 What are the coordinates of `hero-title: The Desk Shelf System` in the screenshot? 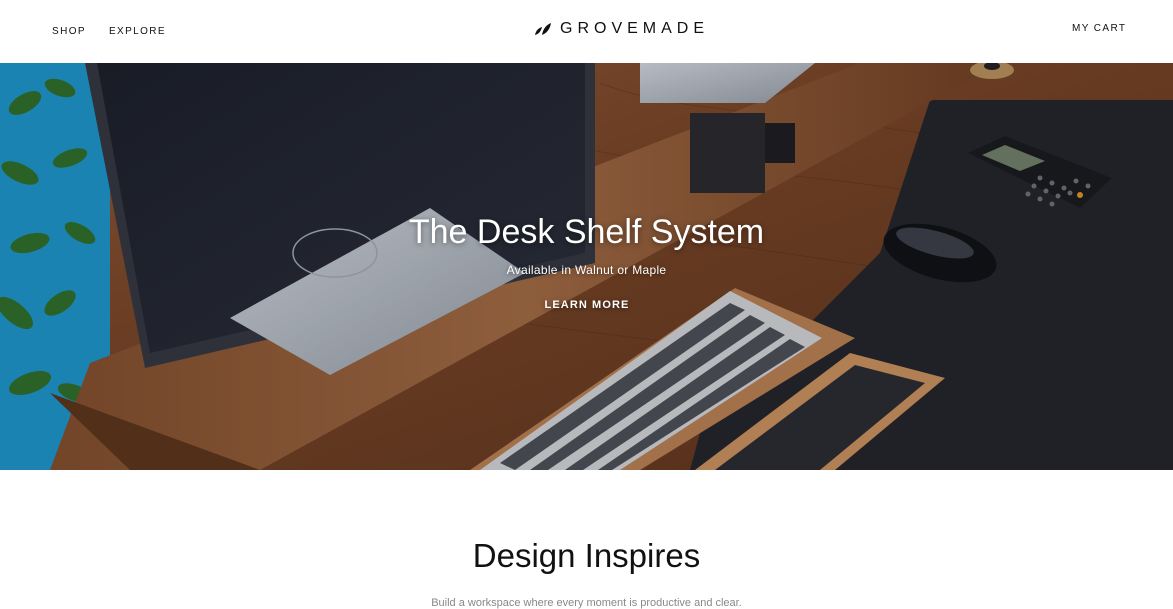 It's located at (586, 232).